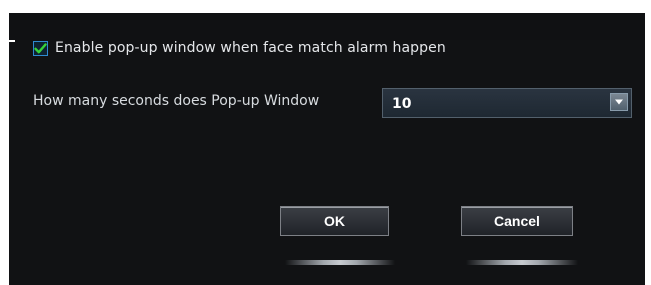 Image resolution: width=651 pixels, height=285 pixels. What do you see at coordinates (517, 221) in the screenshot?
I see `cancel-button: Cancel` at bounding box center [517, 221].